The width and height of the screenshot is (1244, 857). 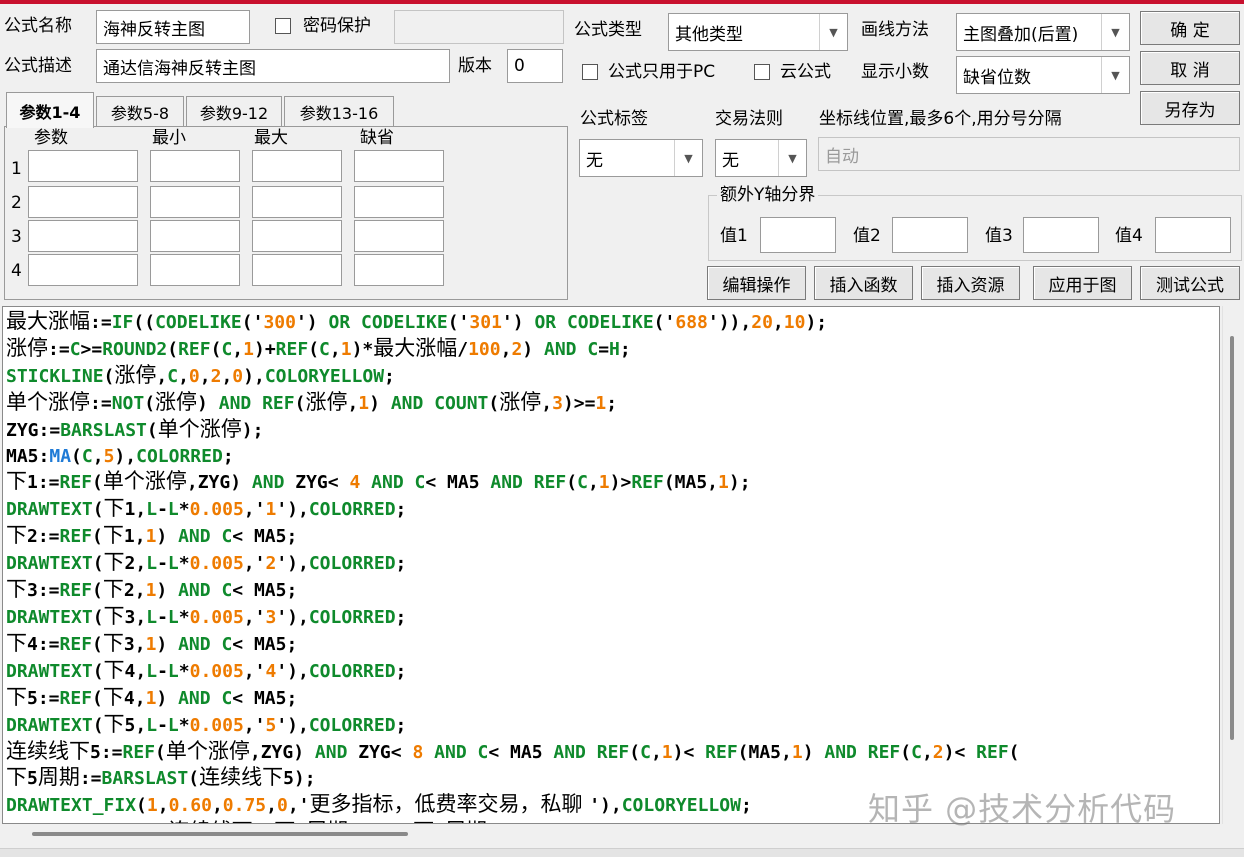 What do you see at coordinates (513, 536) in the screenshot?
I see `code-line: 下2:=REF(下1,1) AND C< MA5;` at bounding box center [513, 536].